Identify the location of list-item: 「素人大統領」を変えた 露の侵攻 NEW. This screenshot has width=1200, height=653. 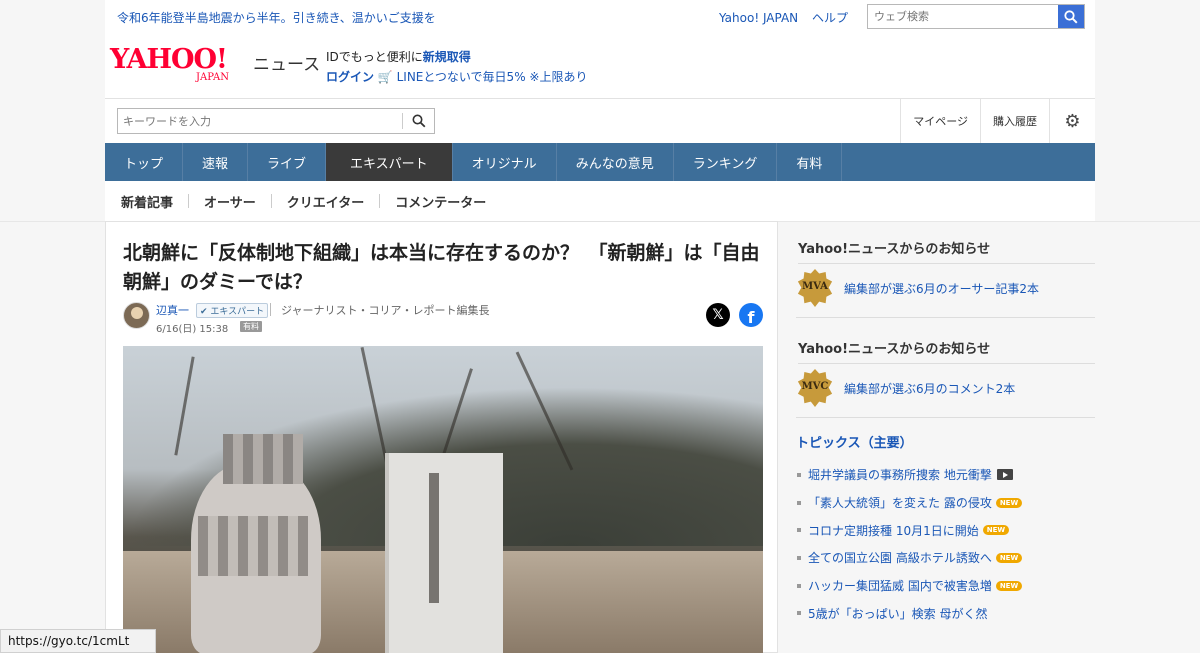
(945, 503).